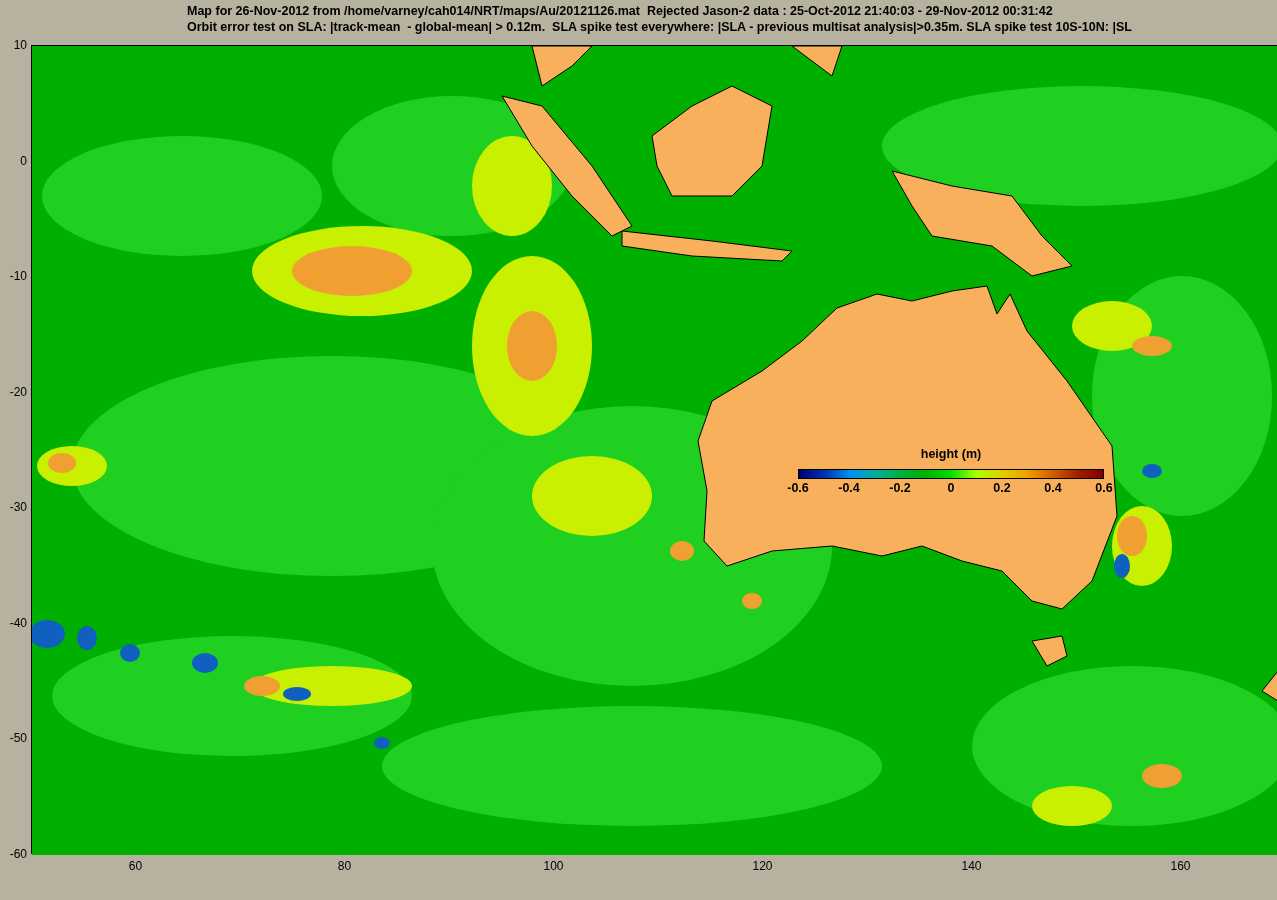 Image resolution: width=1277 pixels, height=900 pixels. I want to click on y-tick-label: 10, so click(20, 45).